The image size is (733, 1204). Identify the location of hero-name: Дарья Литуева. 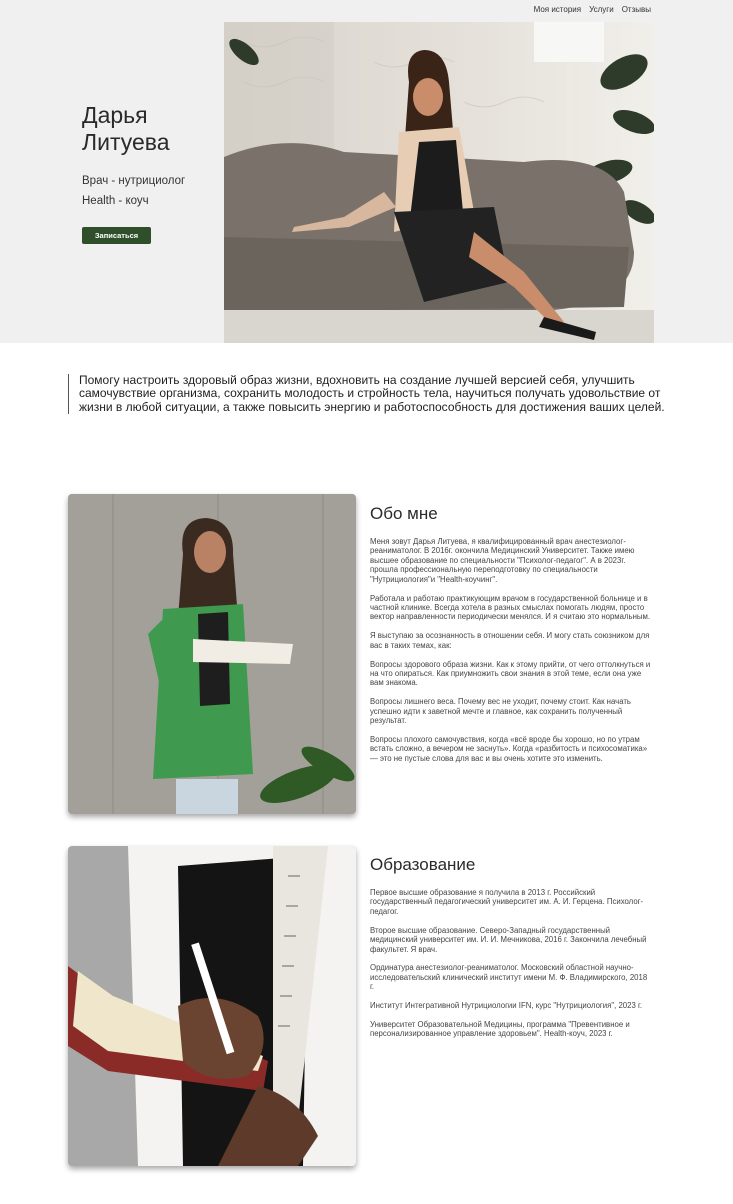
(126, 129).